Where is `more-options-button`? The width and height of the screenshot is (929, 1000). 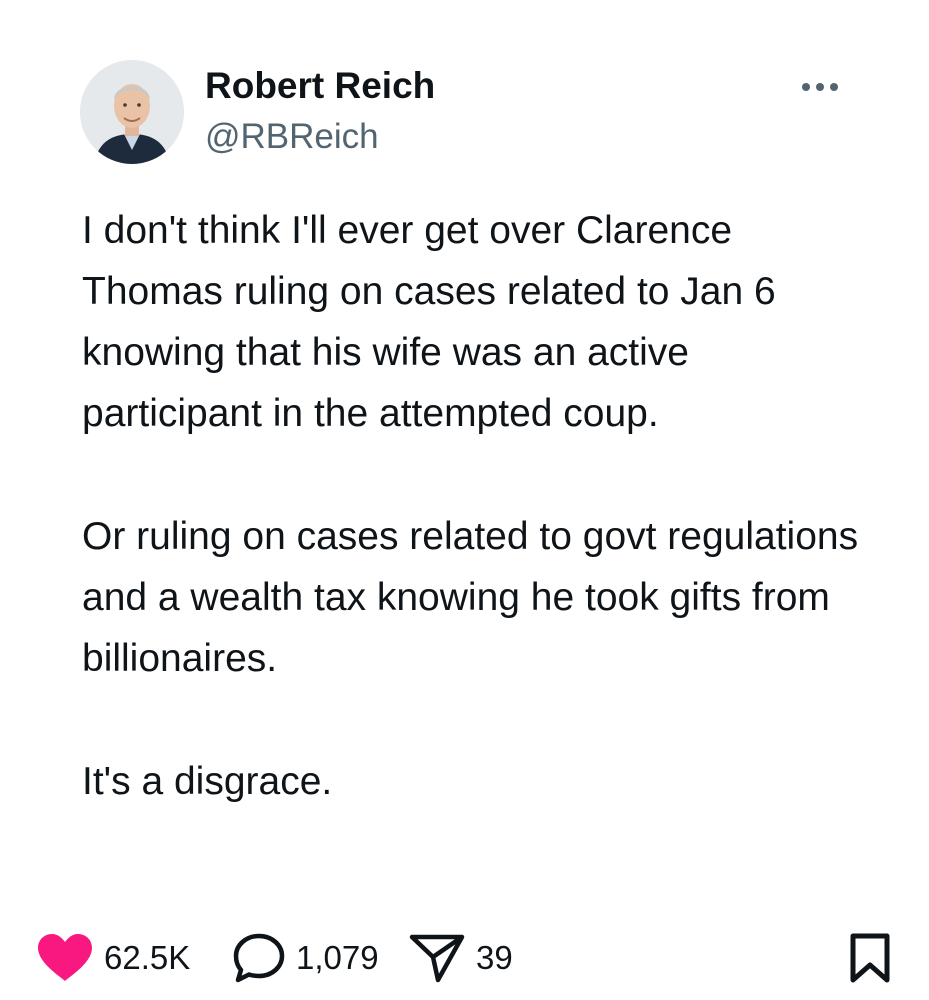
more-options-button is located at coordinates (820, 87).